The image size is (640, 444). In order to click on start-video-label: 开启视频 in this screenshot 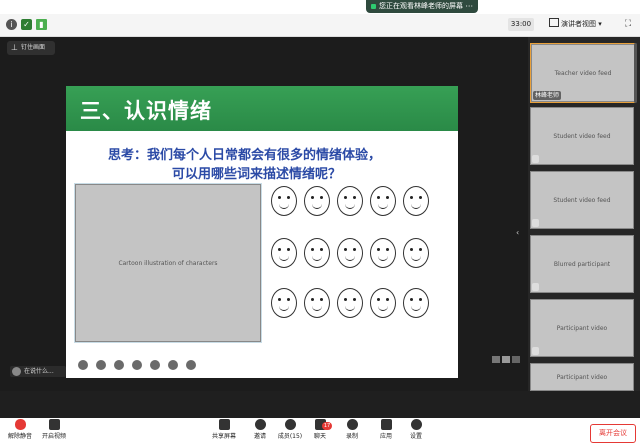, I will do `click(53, 436)`.